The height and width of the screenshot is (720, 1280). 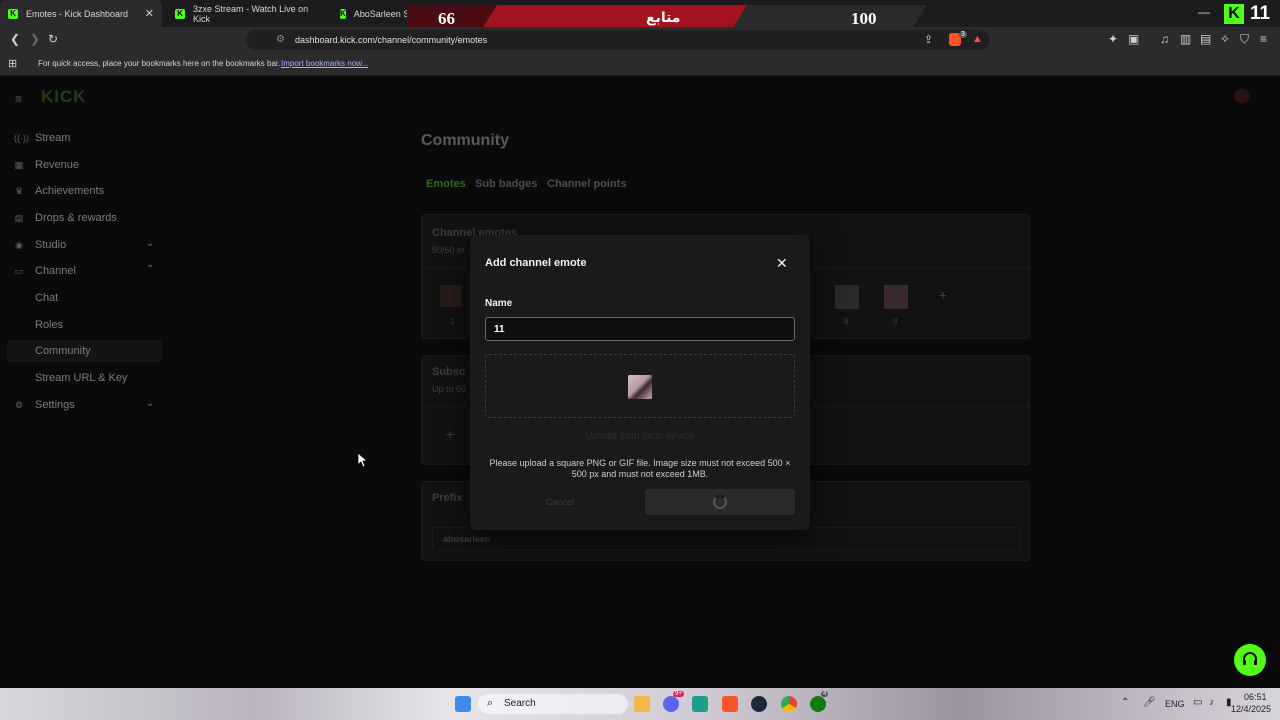 What do you see at coordinates (450, 434) in the screenshot?
I see `add-sub-emote-plus-icon: +` at bounding box center [450, 434].